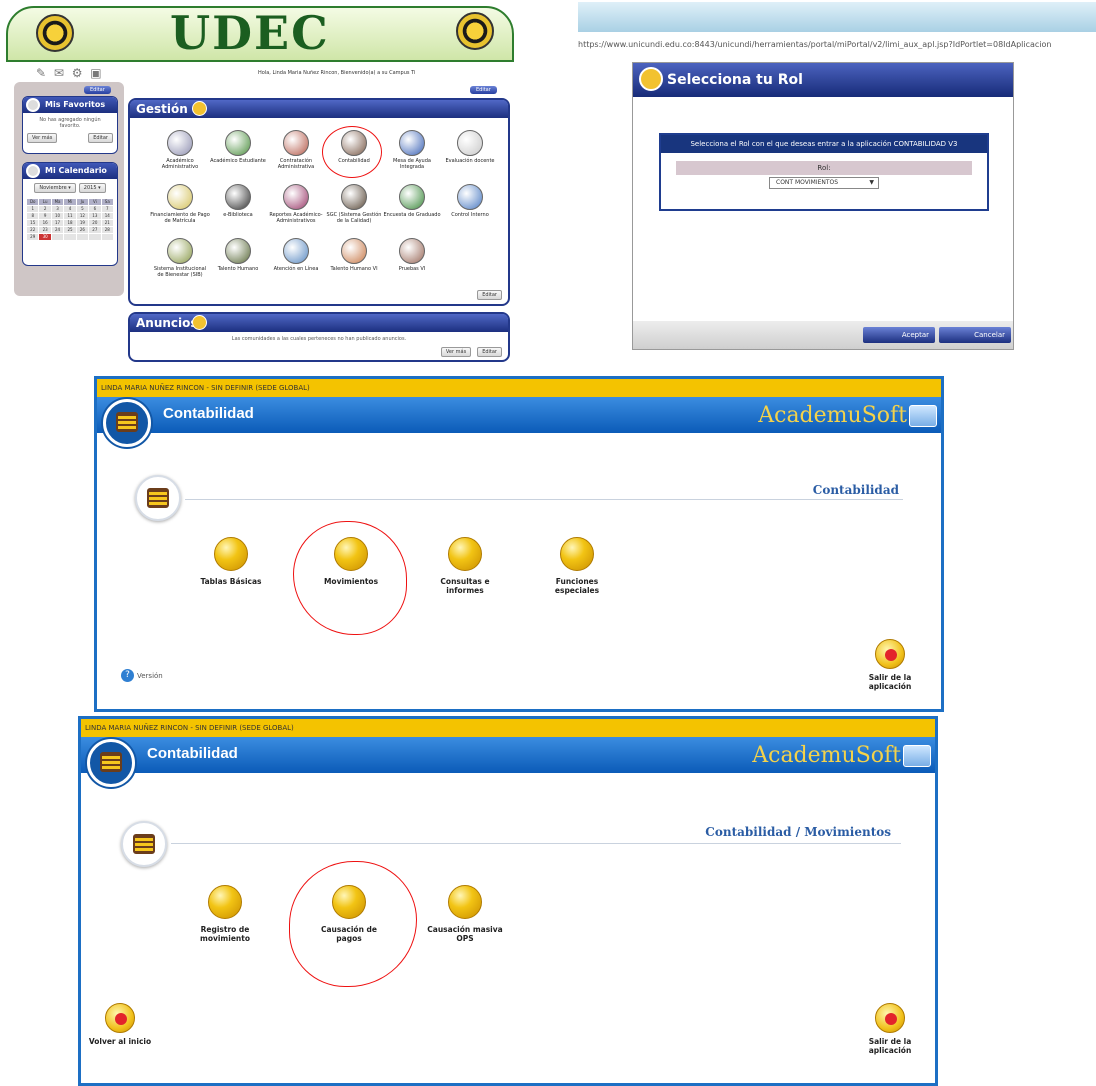  Describe the element at coordinates (33, 237) in the screenshot. I see `calendar-day: 29` at that location.